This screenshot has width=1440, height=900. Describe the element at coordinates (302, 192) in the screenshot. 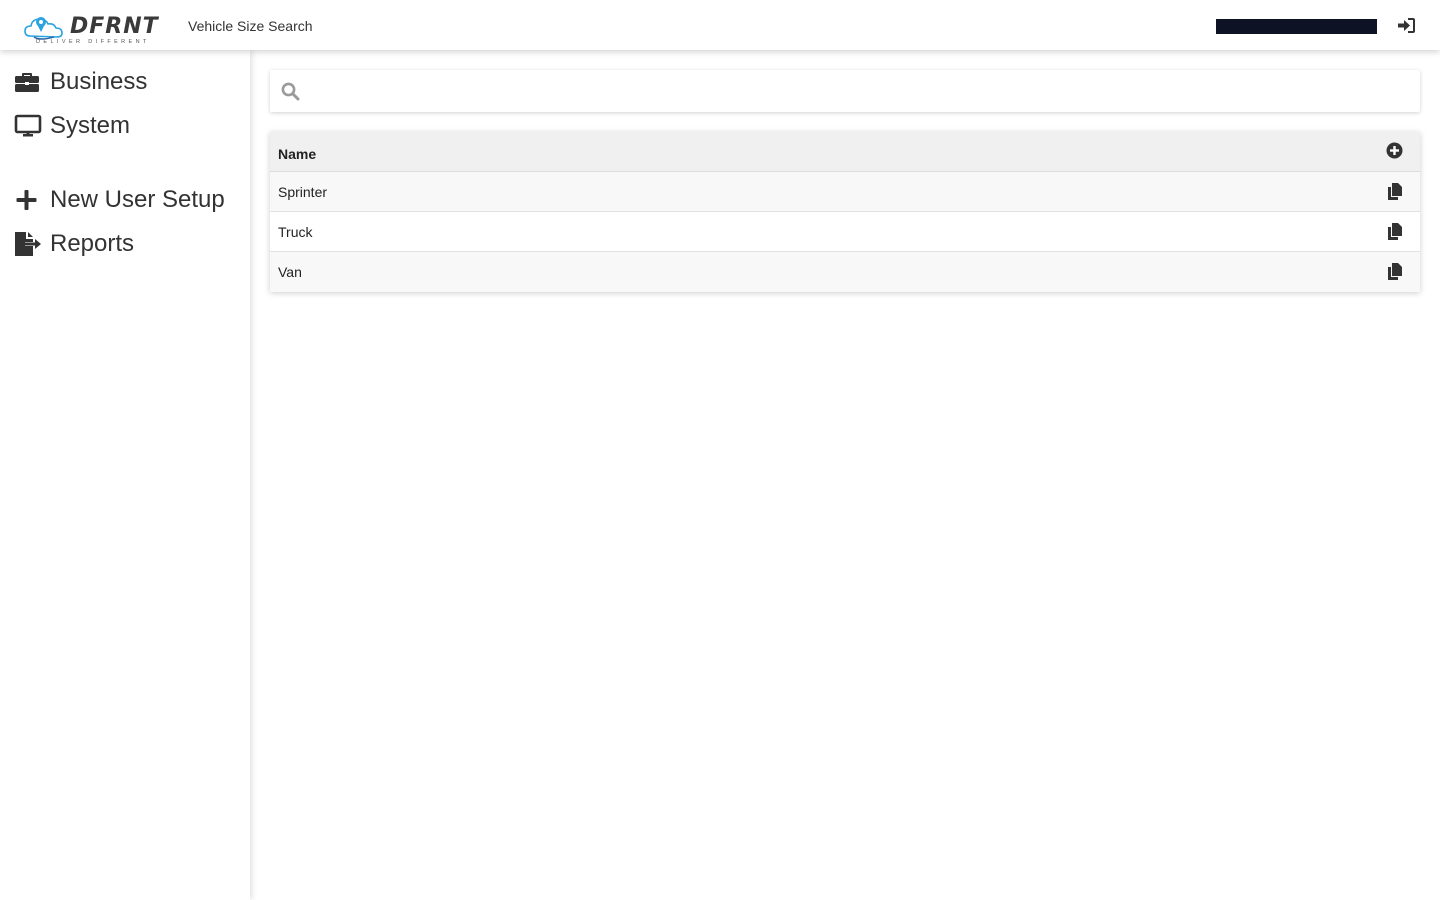

I see `vehicle-name-cell: Sprinter` at that location.